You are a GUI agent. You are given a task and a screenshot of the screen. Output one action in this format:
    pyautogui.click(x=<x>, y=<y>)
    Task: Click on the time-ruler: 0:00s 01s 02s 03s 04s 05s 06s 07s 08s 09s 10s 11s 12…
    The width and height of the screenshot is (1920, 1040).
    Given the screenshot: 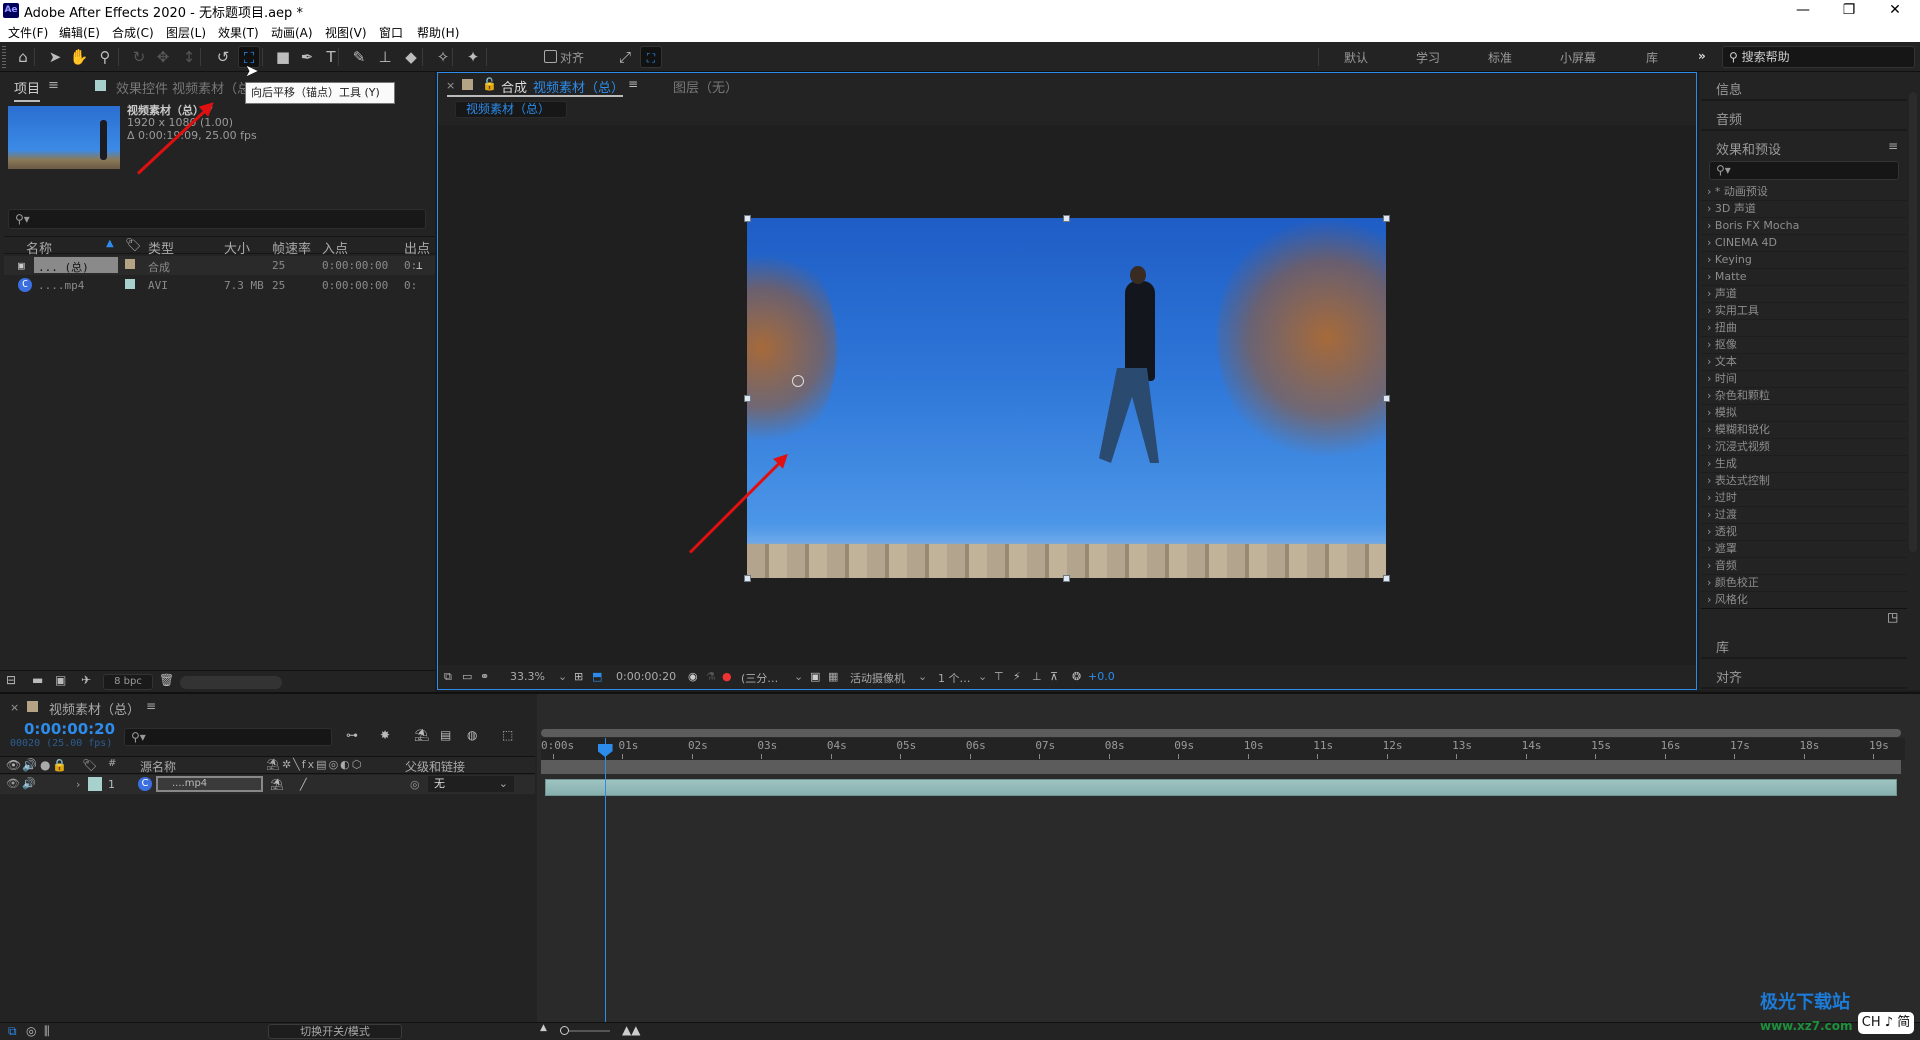 What is the action you would take?
    pyautogui.click(x=1223, y=749)
    